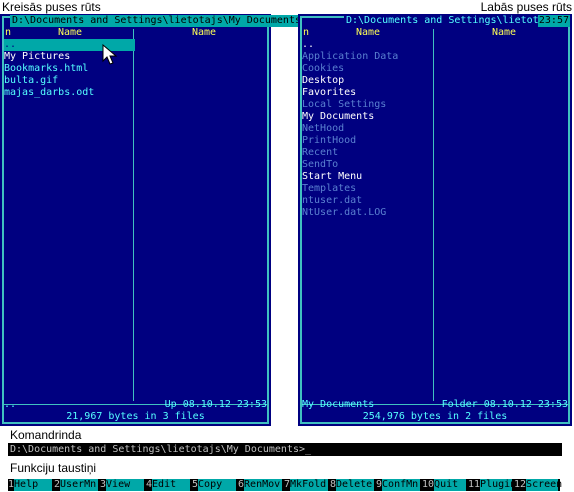  Describe the element at coordinates (204, 32) in the screenshot. I see `left-col2-header: Name` at that location.